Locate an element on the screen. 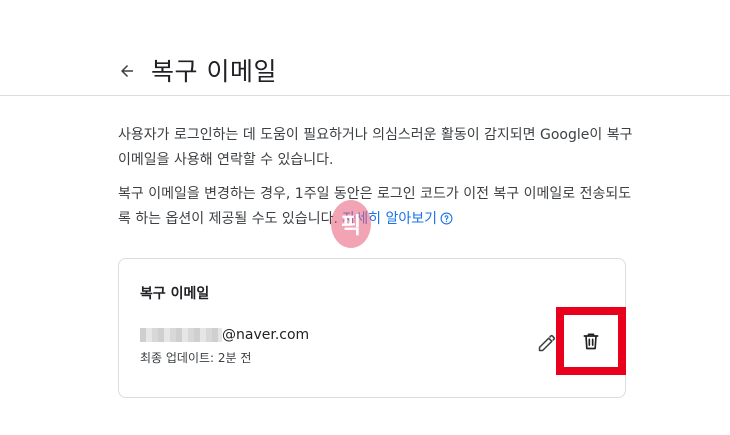  email-domain: @naver.com is located at coordinates (266, 335).